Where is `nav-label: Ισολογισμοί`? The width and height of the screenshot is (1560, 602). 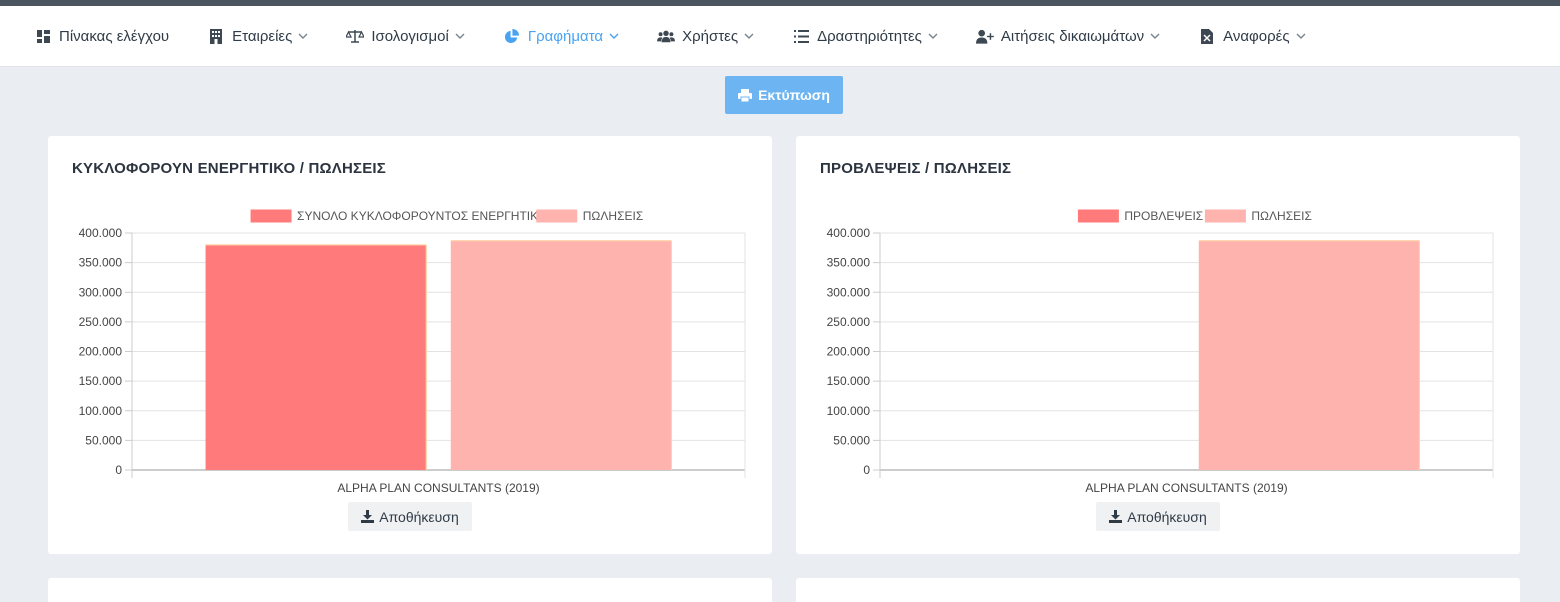 nav-label: Ισολογισμοί is located at coordinates (410, 36).